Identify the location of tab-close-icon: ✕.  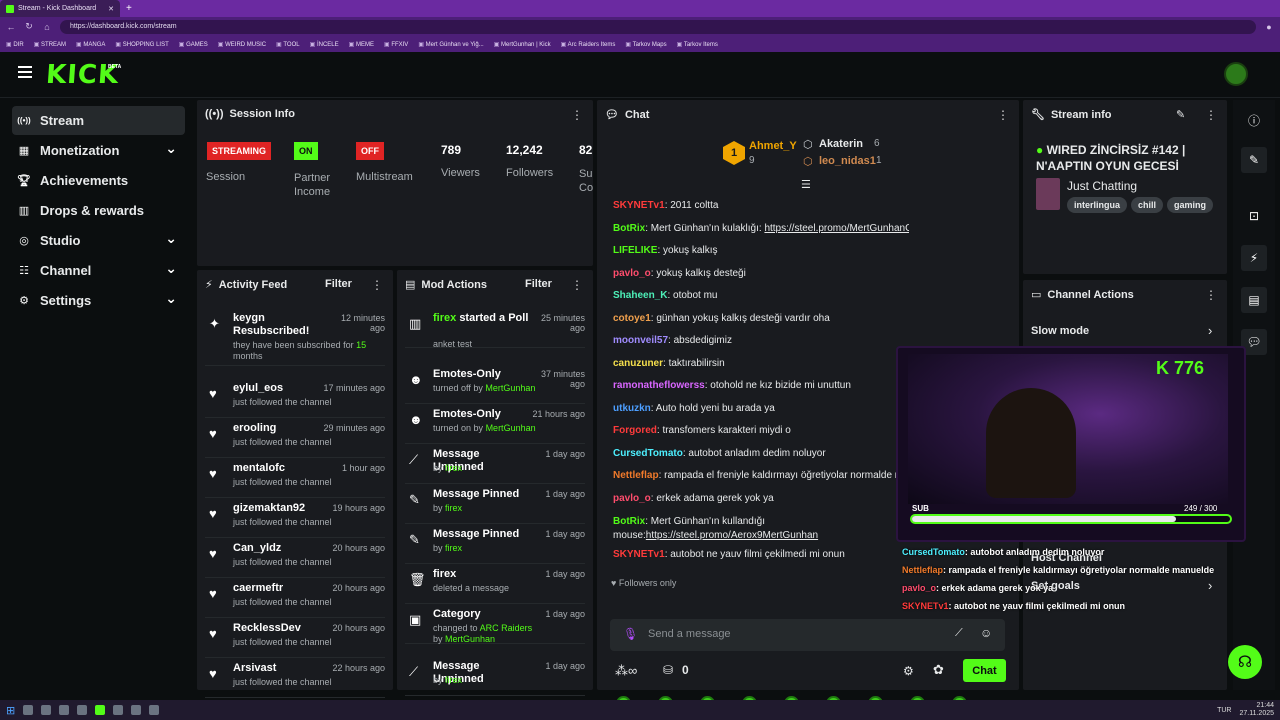
(111, 9).